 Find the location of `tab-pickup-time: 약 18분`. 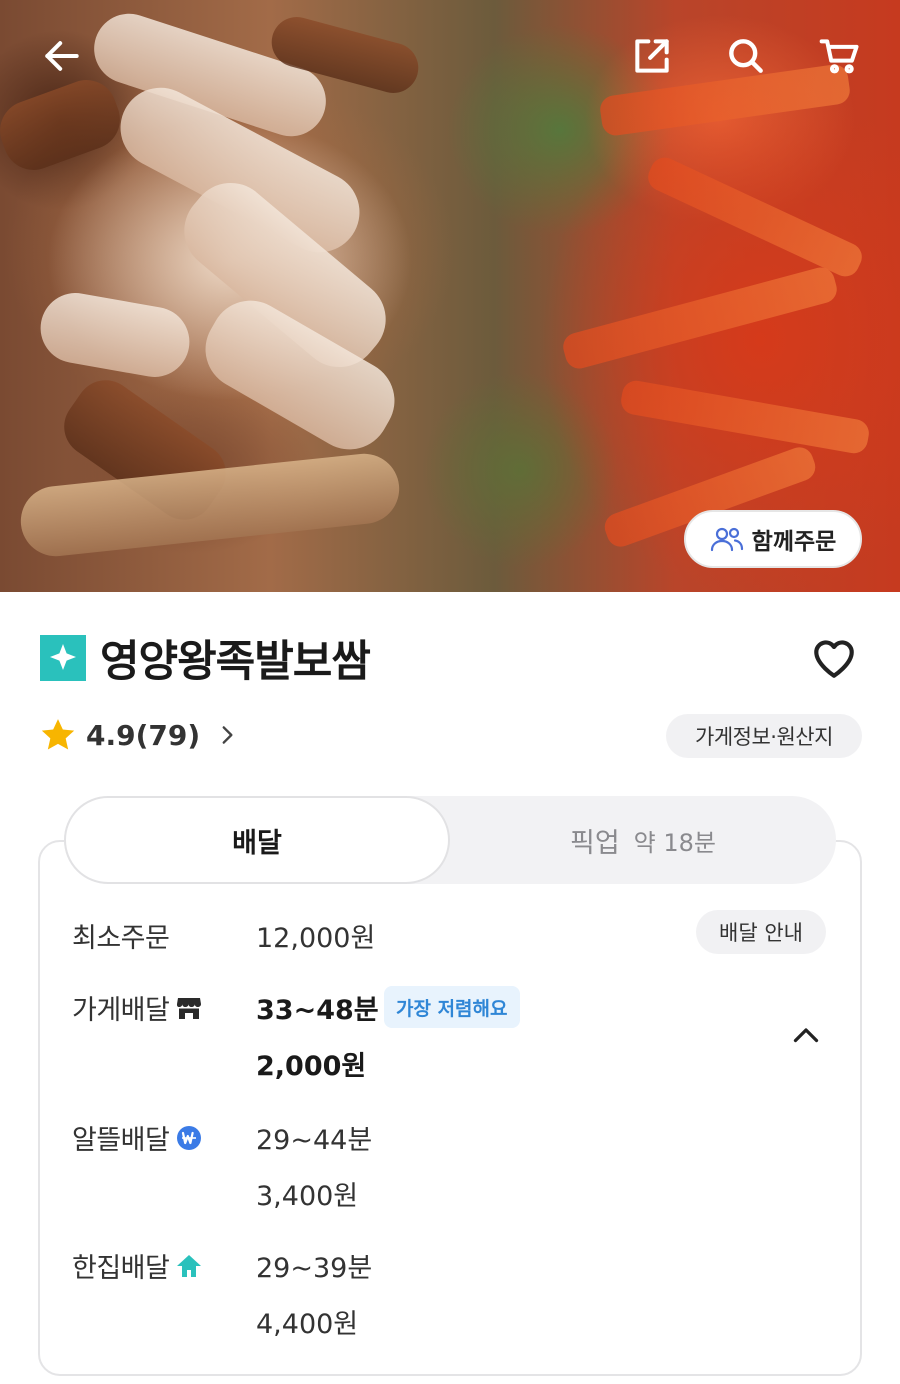

tab-pickup-time: 약 18분 is located at coordinates (674, 842).